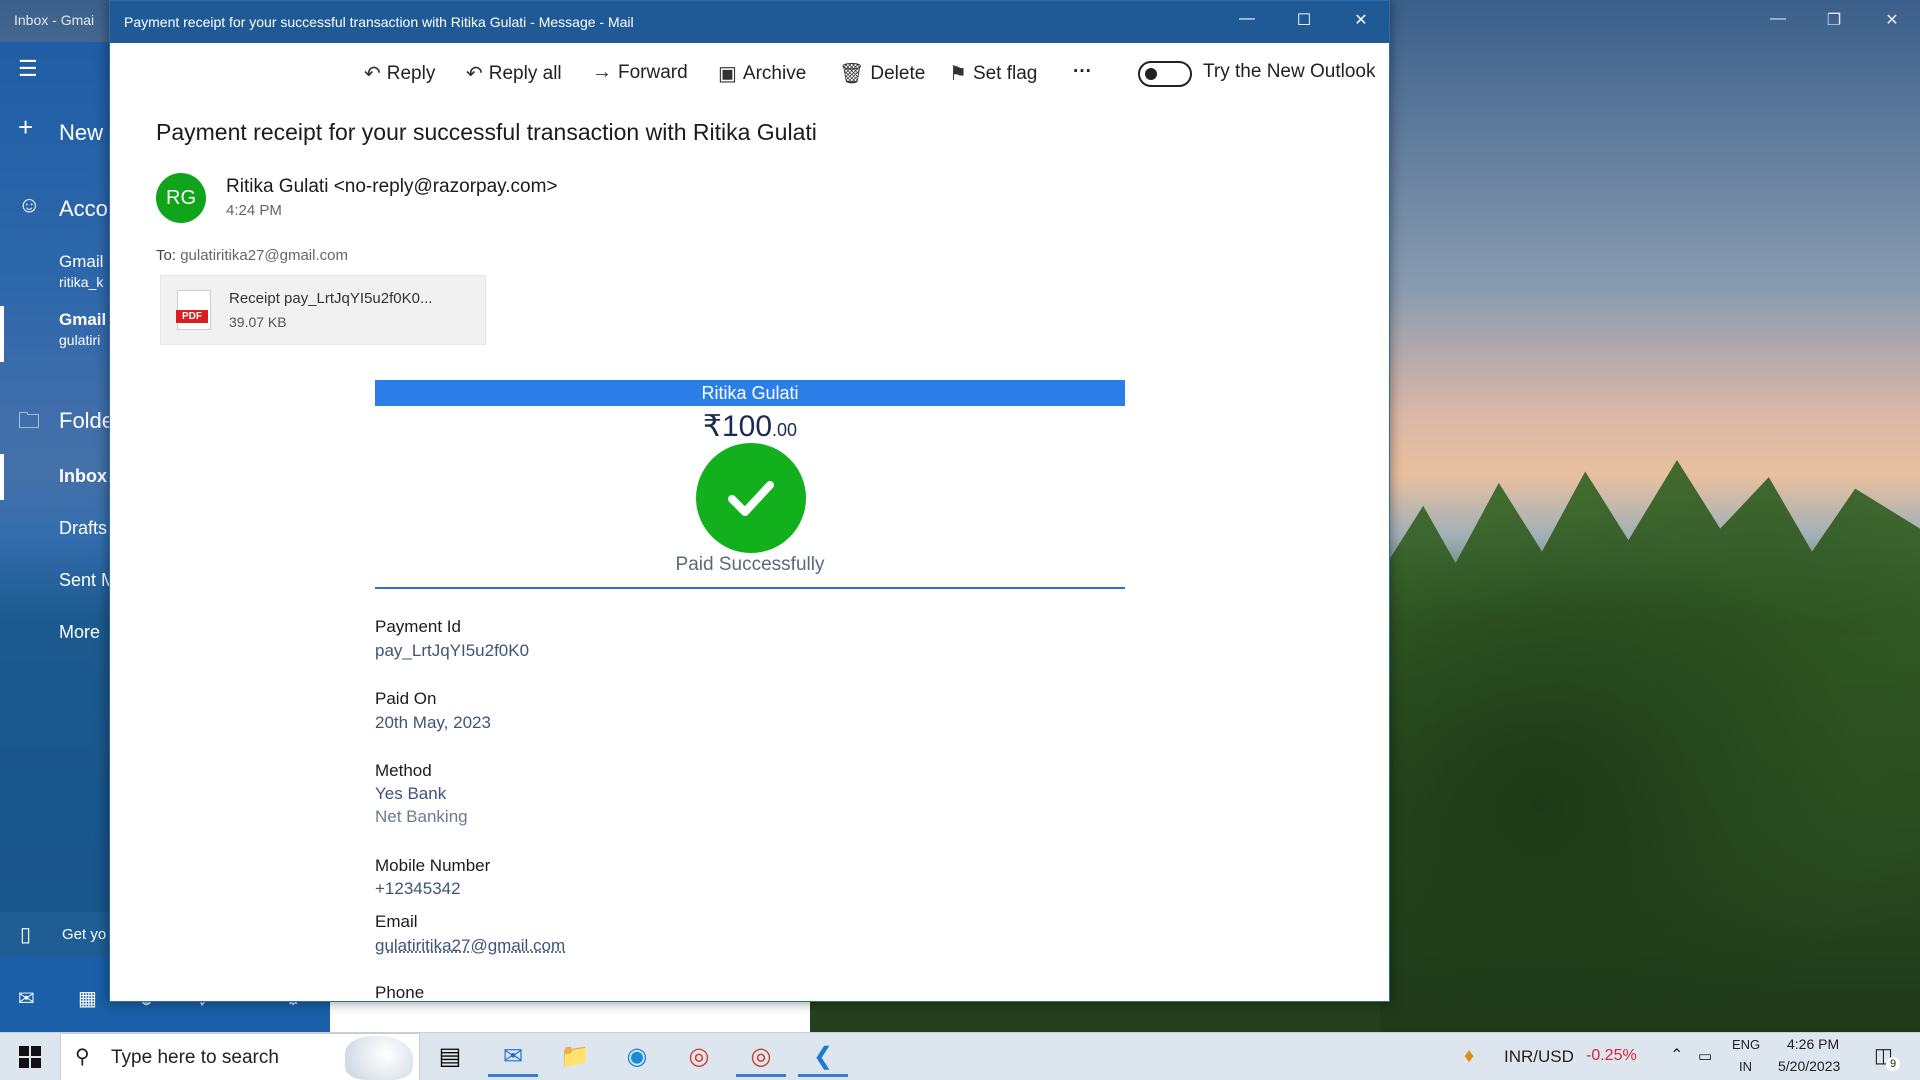 The width and height of the screenshot is (1920, 1080). What do you see at coordinates (57, 420) in the screenshot?
I see `folders-button: 🗀 Folde` at bounding box center [57, 420].